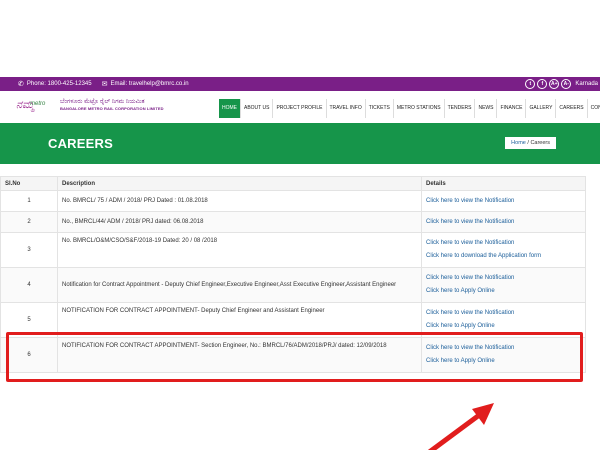 Image resolution: width=600 pixels, height=450 pixels. Describe the element at coordinates (29, 183) in the screenshot. I see `column-header-slno: Sl.No` at that location.